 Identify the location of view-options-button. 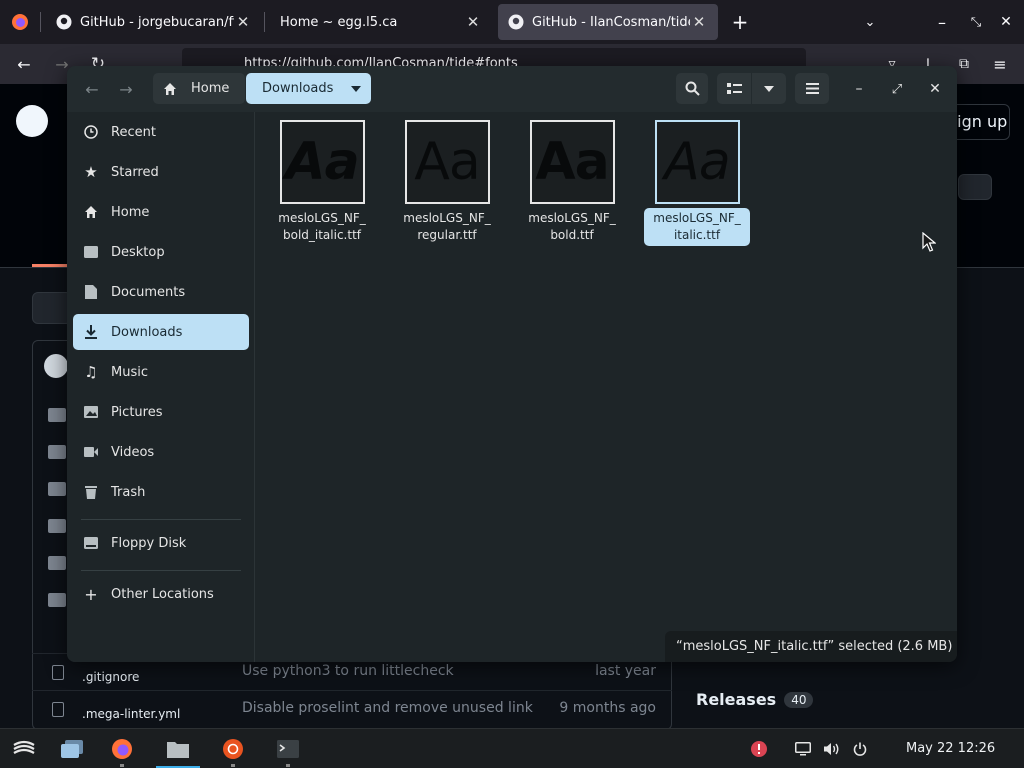
(769, 88).